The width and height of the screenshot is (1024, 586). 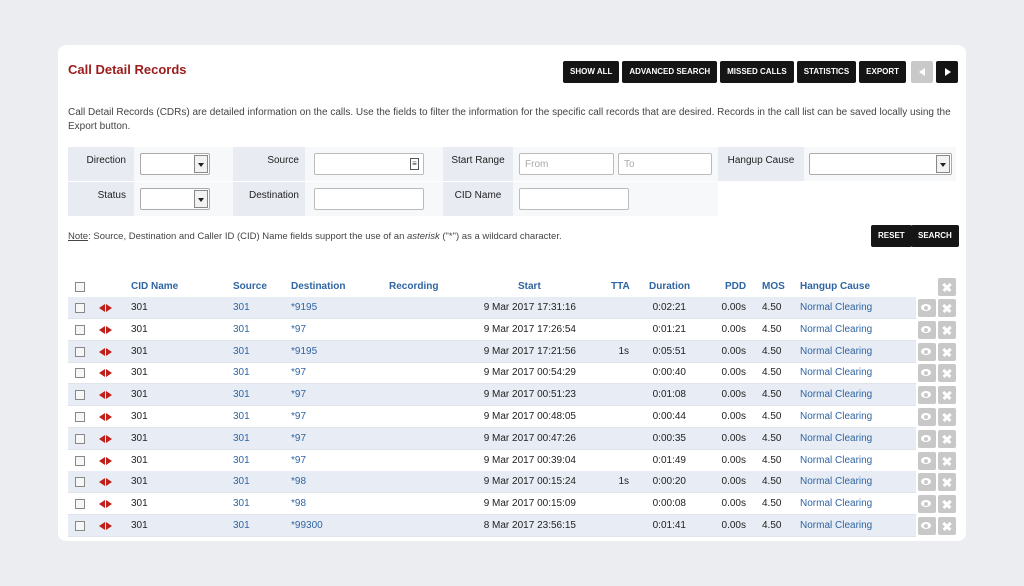 I want to click on cid-name-input, so click(x=574, y=199).